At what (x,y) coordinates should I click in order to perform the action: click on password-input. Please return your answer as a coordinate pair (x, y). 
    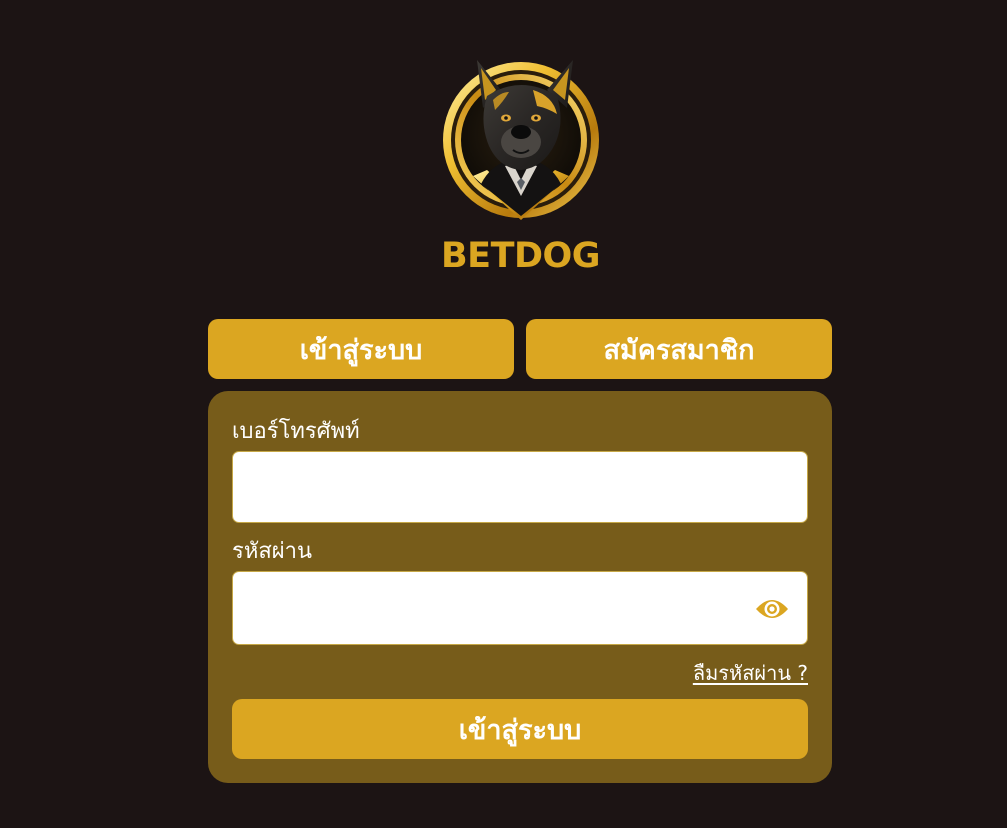
    Looking at the image, I should click on (520, 608).